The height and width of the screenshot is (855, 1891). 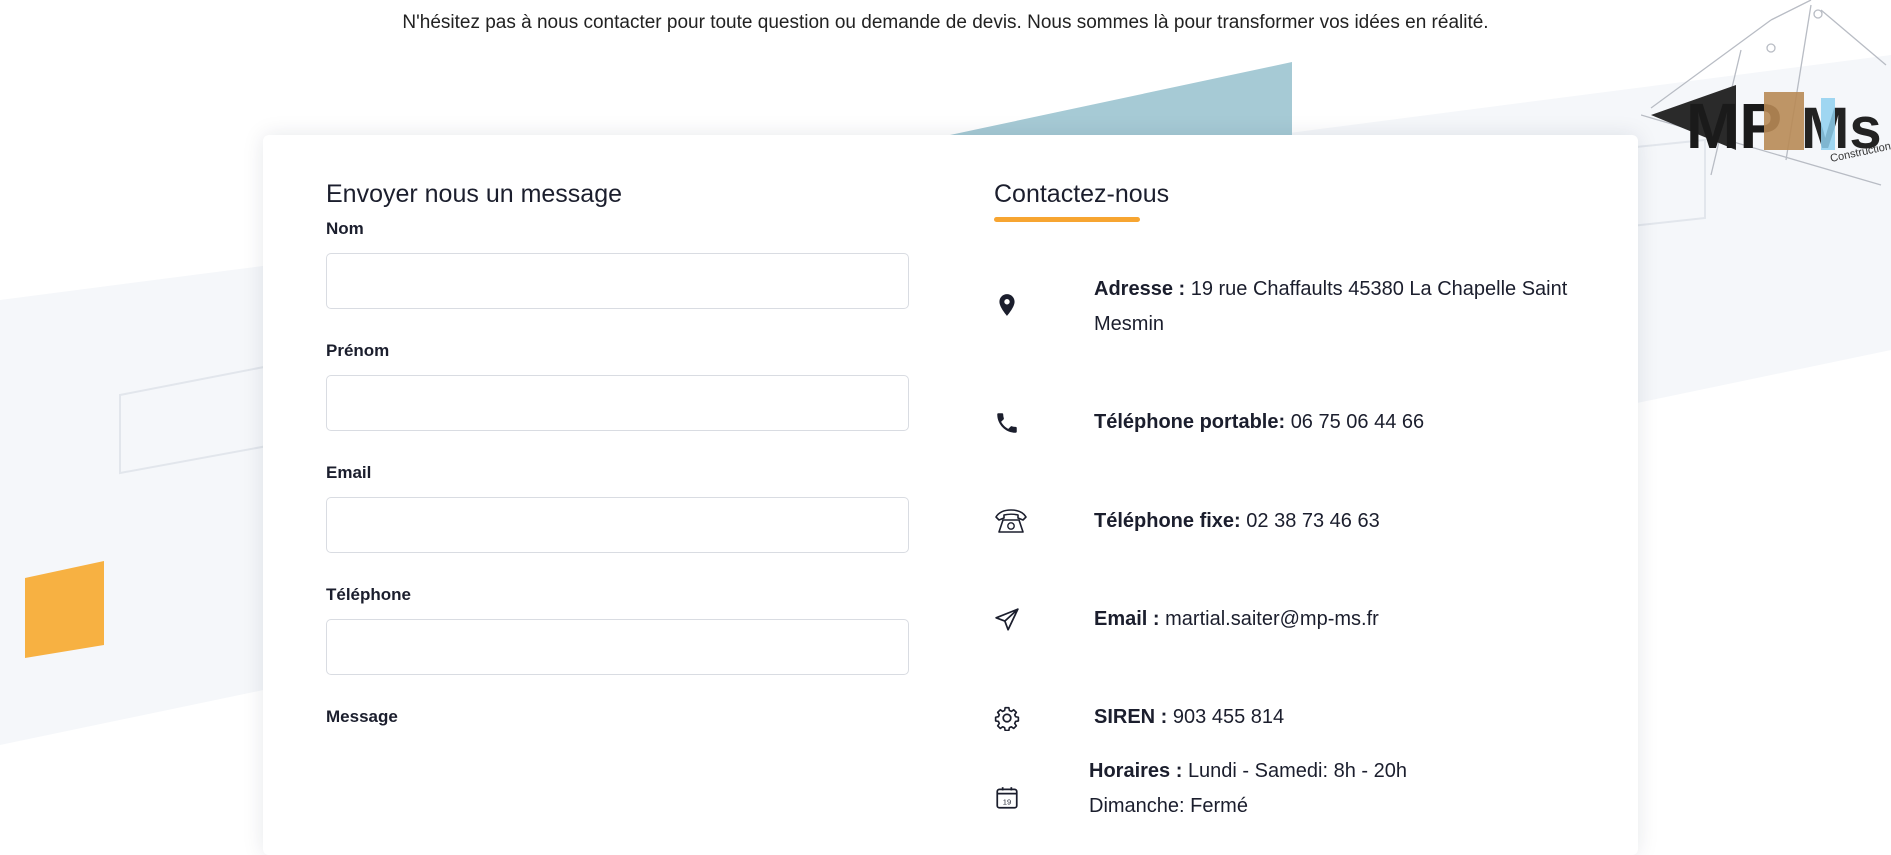 I want to click on email-label: Email, so click(x=349, y=472).